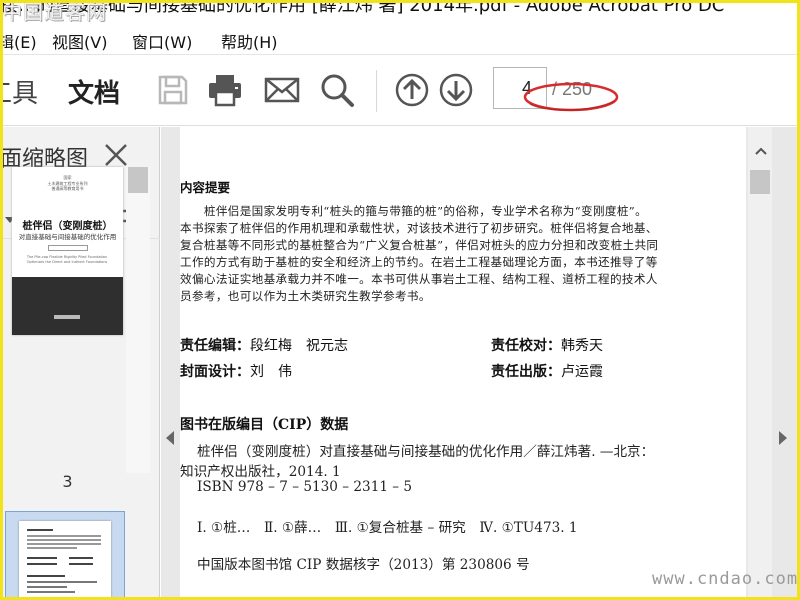  What do you see at coordinates (170, 438) in the screenshot?
I see `previous-page-arrow-icon` at bounding box center [170, 438].